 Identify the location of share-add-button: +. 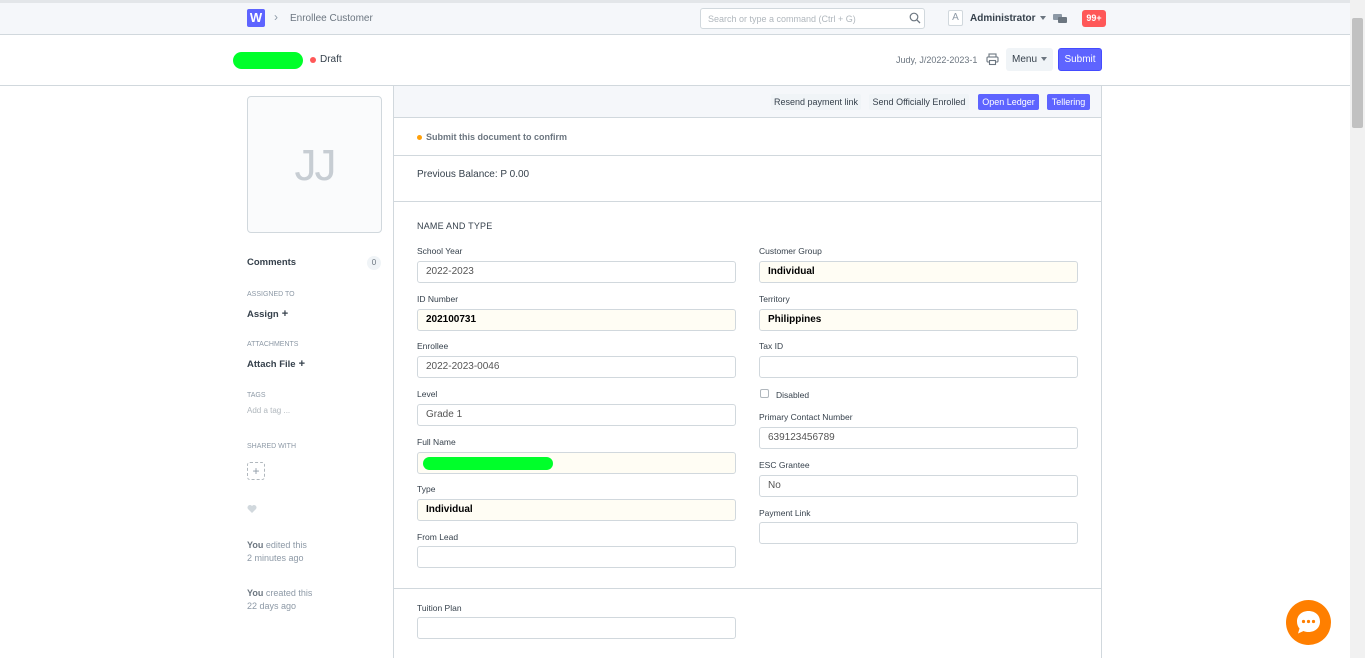
(256, 471).